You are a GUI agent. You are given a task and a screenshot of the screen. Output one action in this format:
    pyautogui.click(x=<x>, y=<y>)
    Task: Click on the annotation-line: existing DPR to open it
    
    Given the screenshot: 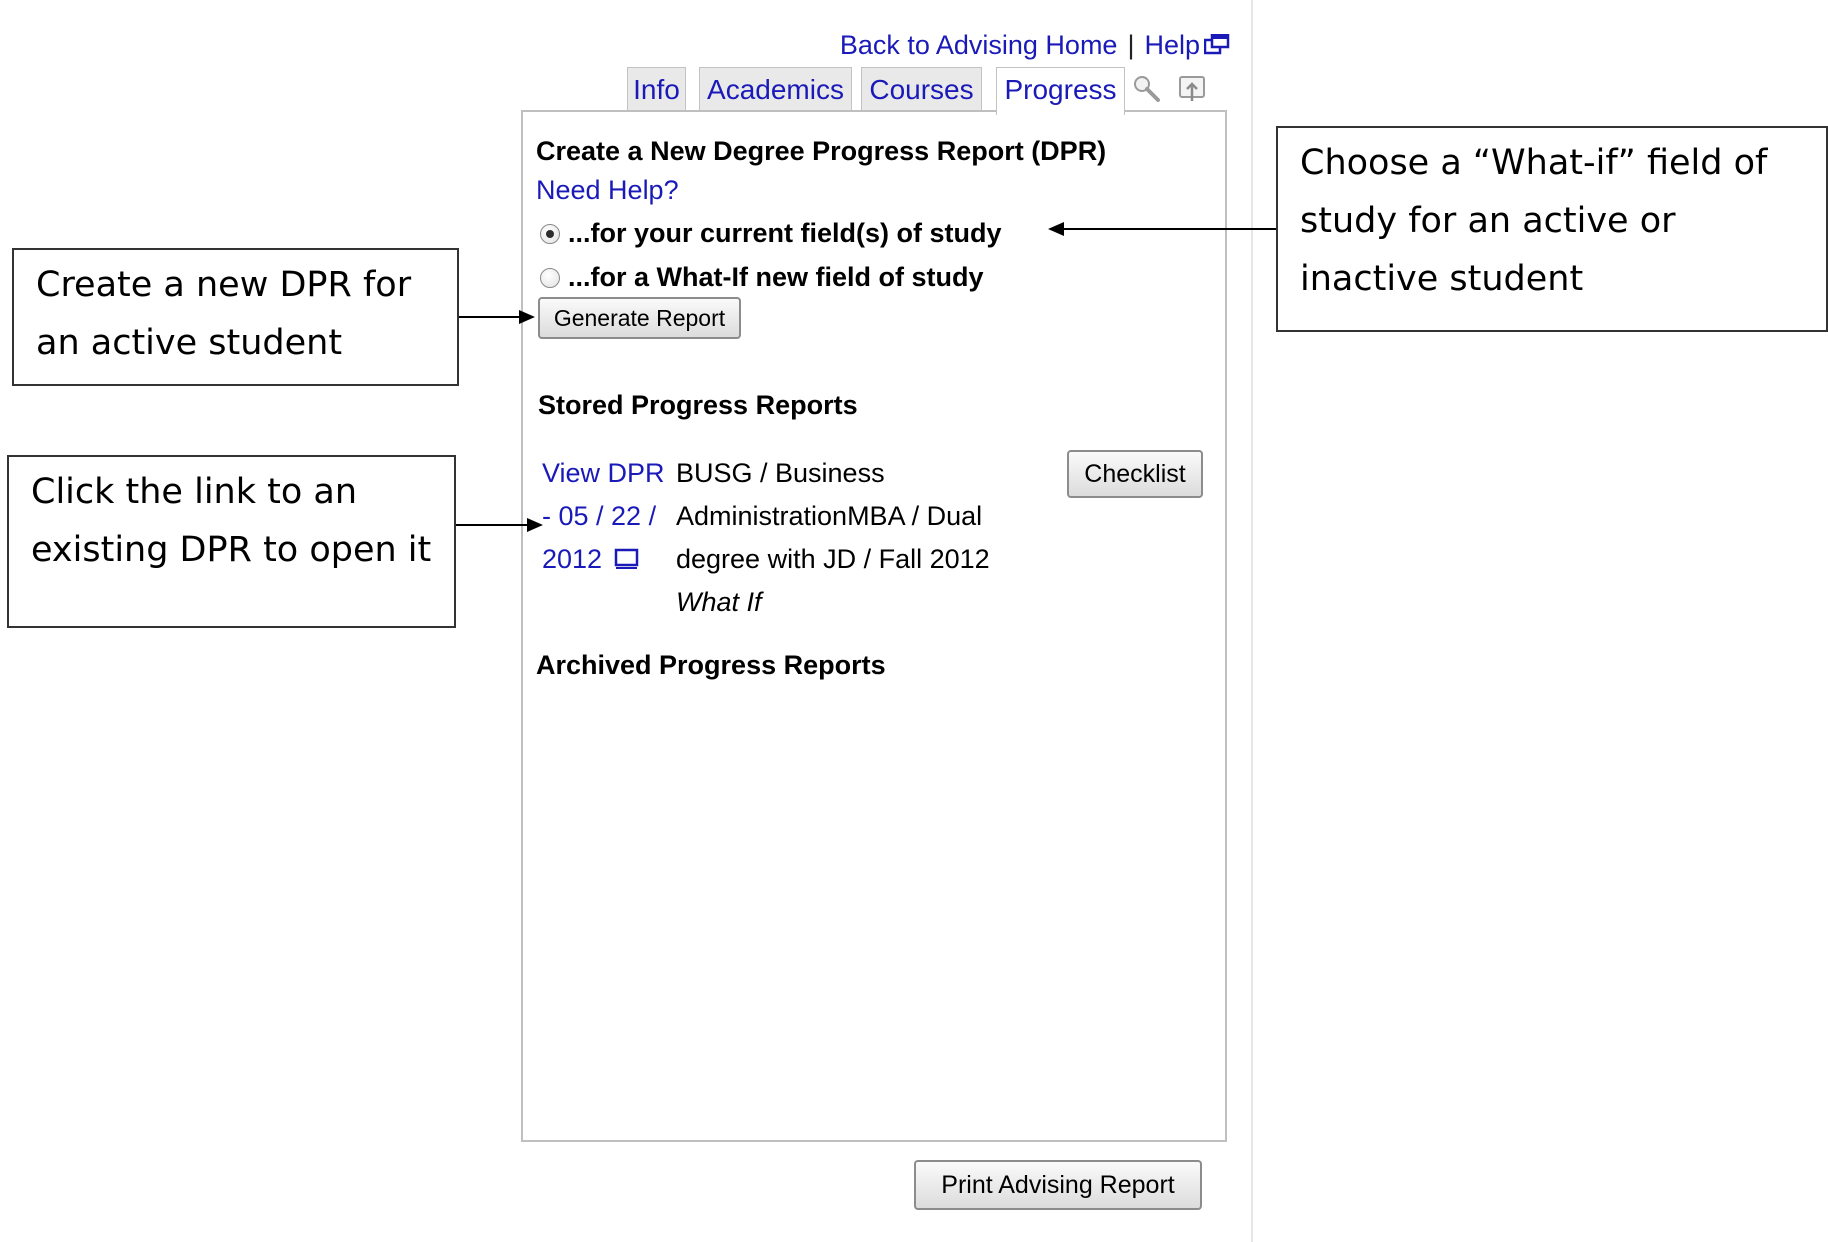 What is the action you would take?
    pyautogui.click(x=231, y=550)
    